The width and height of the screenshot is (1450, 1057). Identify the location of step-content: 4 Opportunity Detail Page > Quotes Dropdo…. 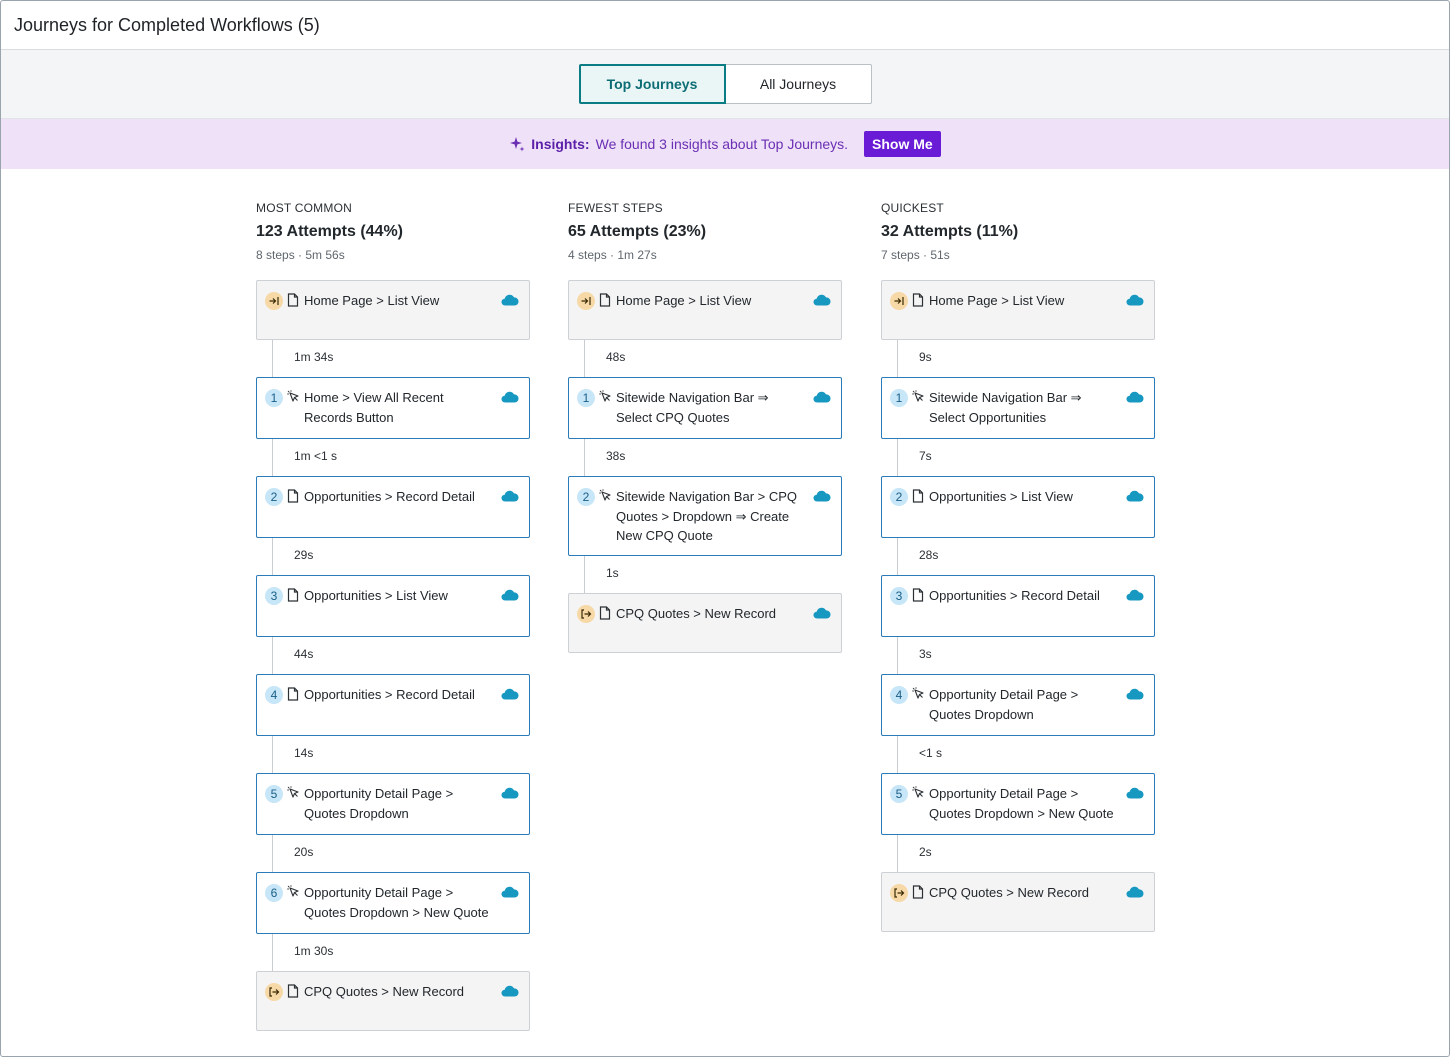
(1018, 699).